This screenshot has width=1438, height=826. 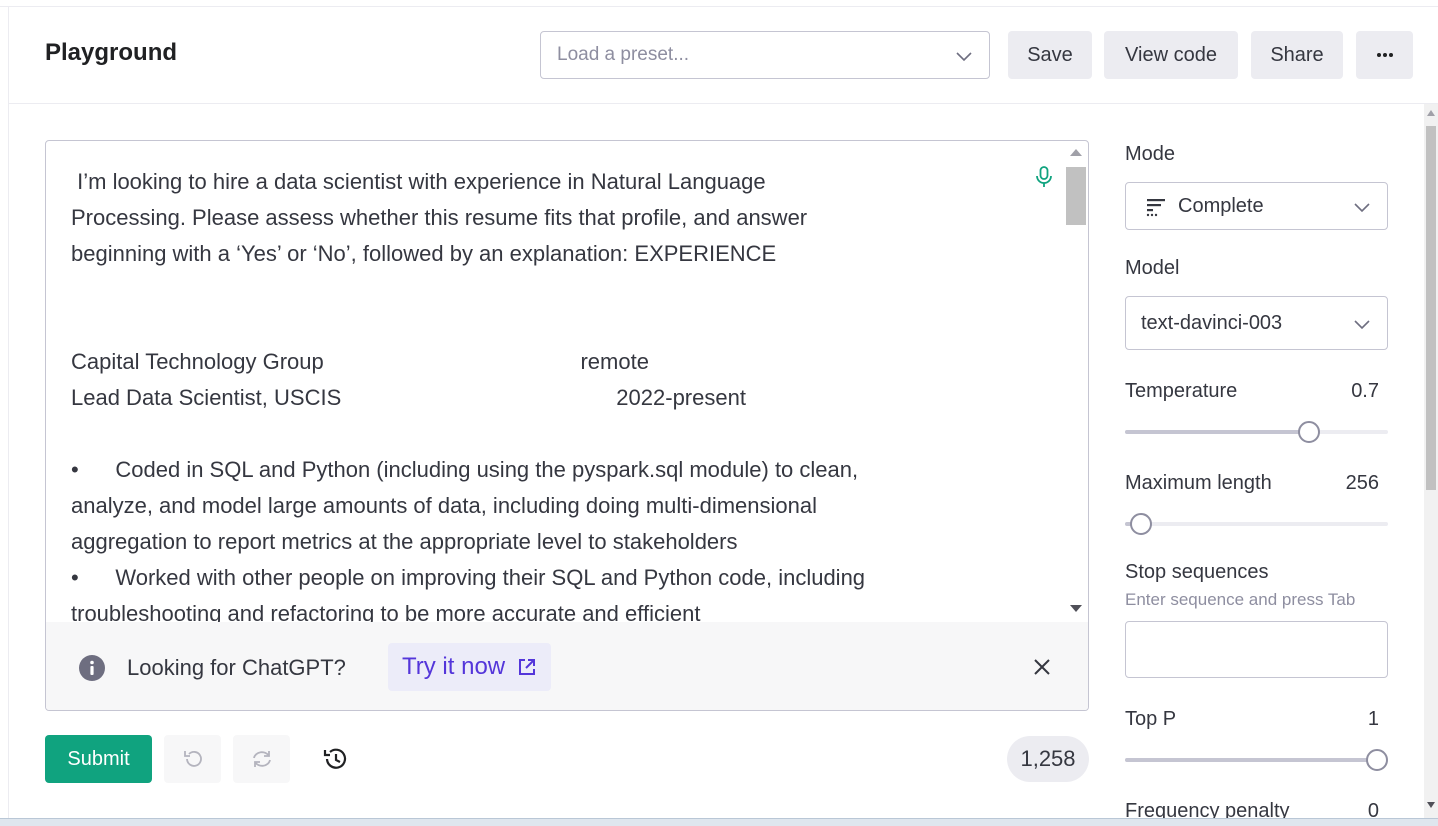 I want to click on token-count: 1,258, so click(x=1048, y=759).